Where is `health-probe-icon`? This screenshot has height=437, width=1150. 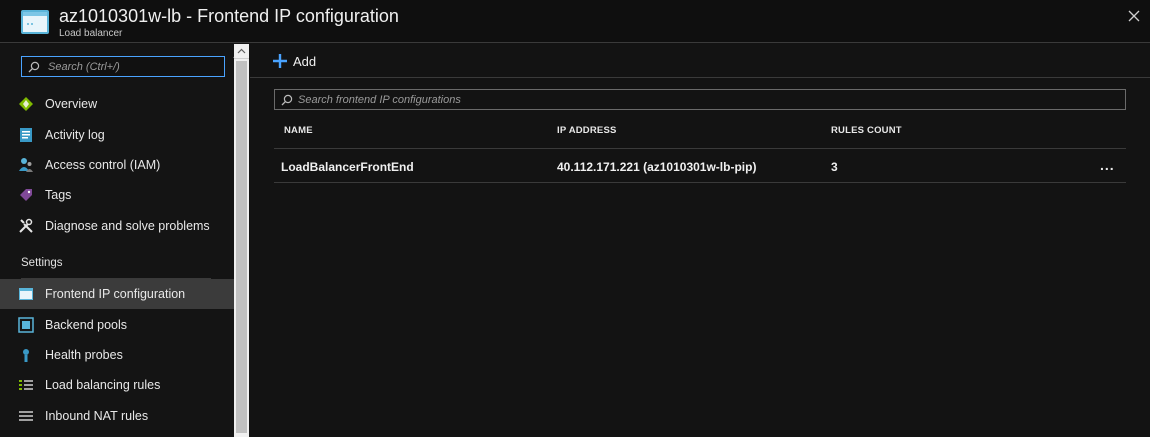
health-probe-icon is located at coordinates (26, 355).